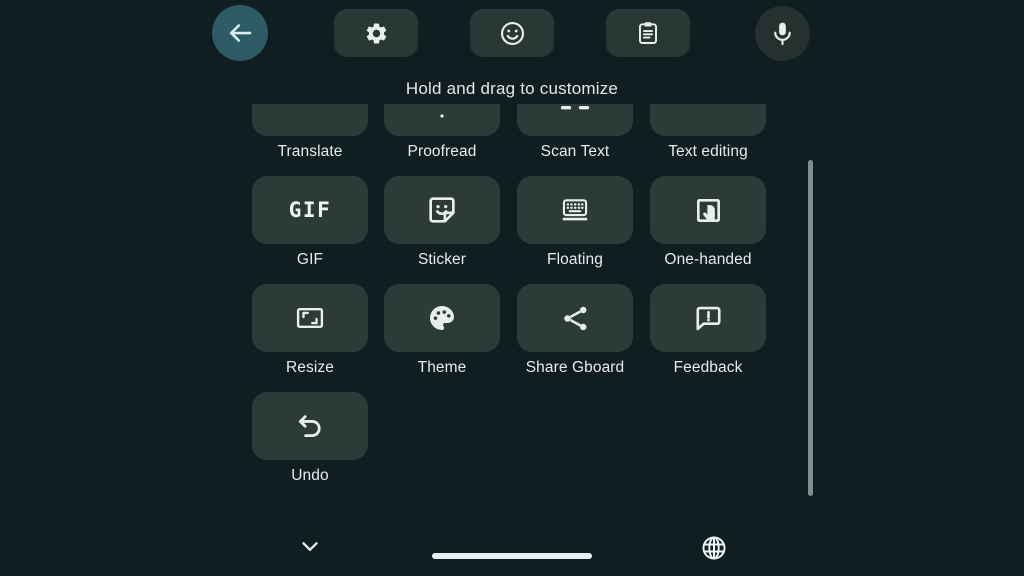 Image resolution: width=1024 pixels, height=576 pixels. I want to click on grid-item-share-gboard: Share Gboard, so click(575, 330).